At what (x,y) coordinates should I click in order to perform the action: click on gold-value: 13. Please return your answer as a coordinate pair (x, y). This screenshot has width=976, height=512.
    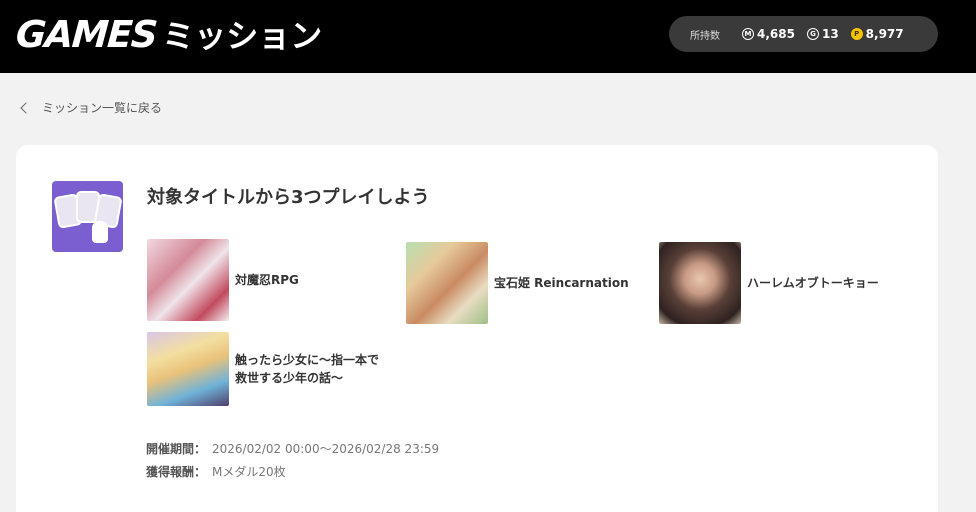
    Looking at the image, I should click on (830, 34).